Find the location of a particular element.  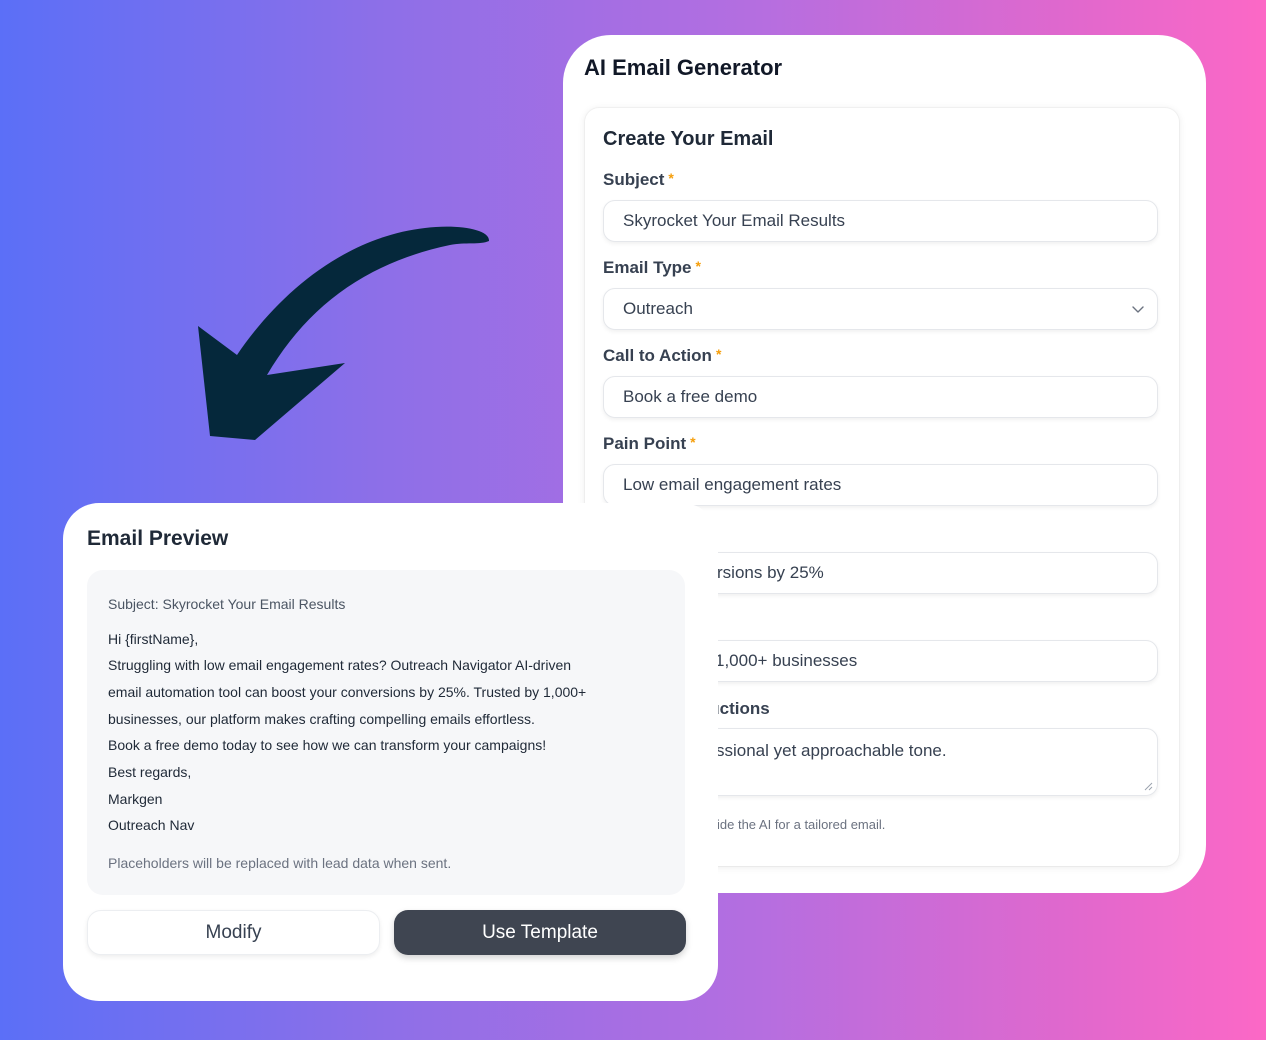

subject-input: Skyrocket Your Email Results is located at coordinates (880, 221).